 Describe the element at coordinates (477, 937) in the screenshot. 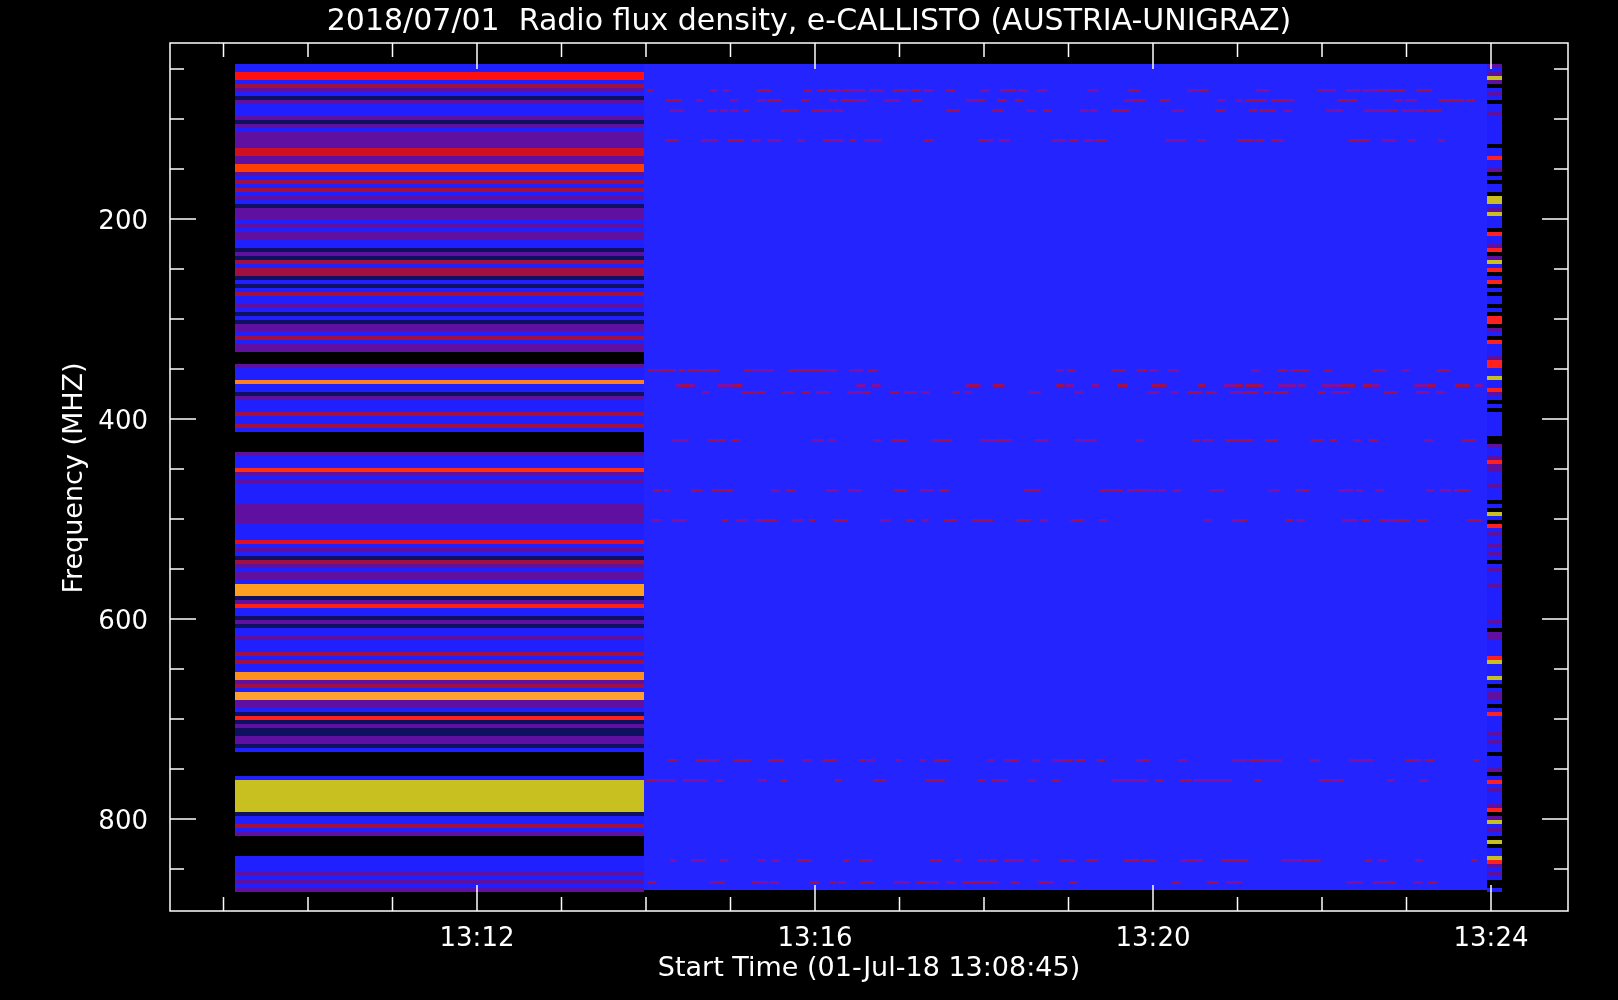

I see `x-tick-label: 13:12` at that location.